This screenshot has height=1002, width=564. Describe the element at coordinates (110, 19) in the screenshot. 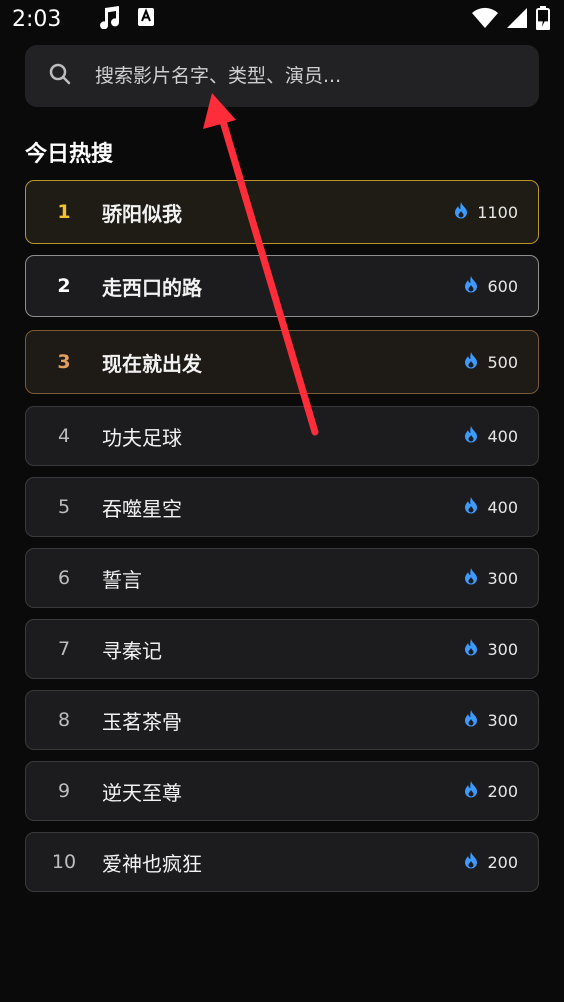

I see `music-note-icon` at that location.